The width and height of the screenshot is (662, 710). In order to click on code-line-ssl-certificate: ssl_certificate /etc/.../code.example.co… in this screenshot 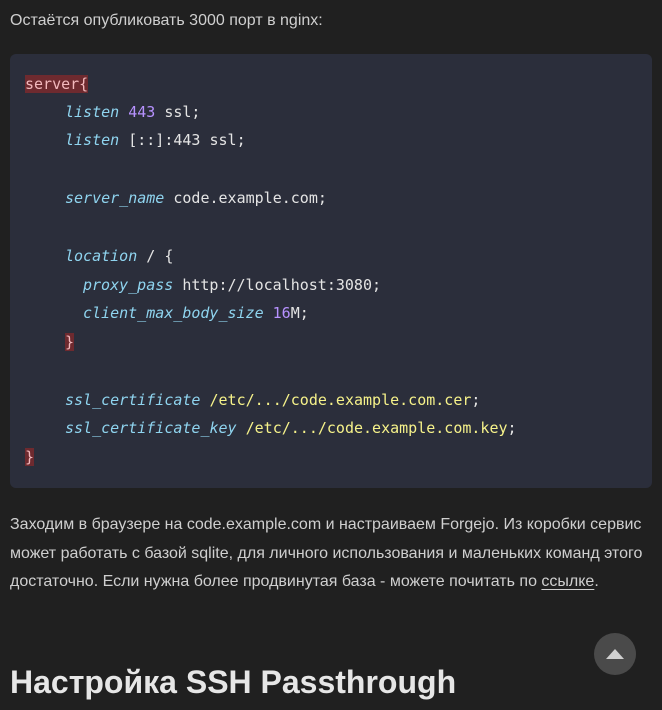, I will do `click(272, 400)`.